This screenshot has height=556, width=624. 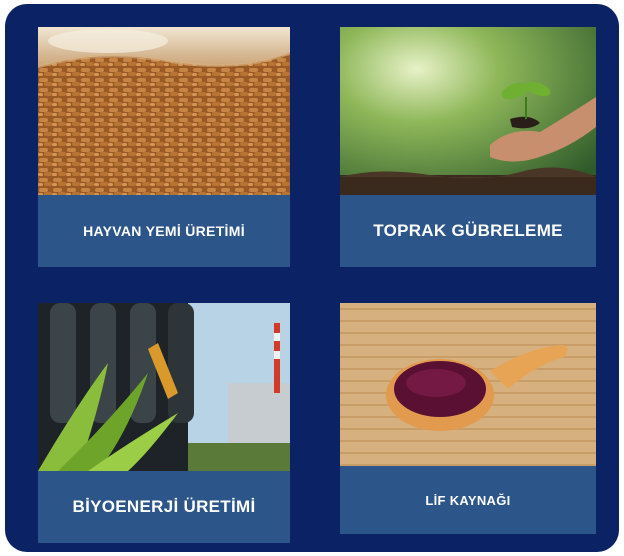 I want to click on card-label: TOPRAK GÜBRELEME, so click(x=468, y=231).